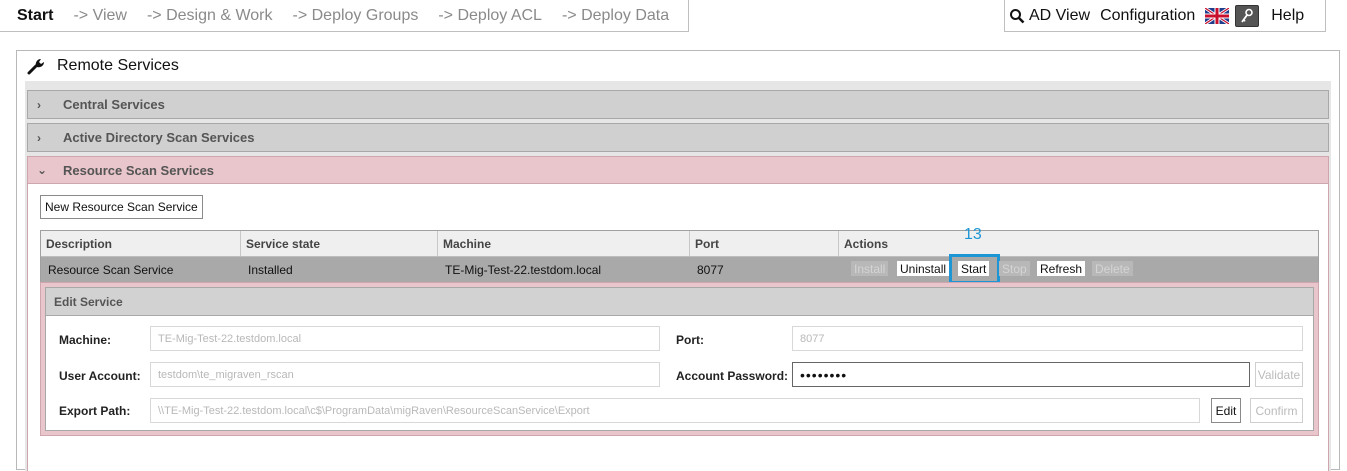  I want to click on account-password-input: ••••••••, so click(1021, 374).